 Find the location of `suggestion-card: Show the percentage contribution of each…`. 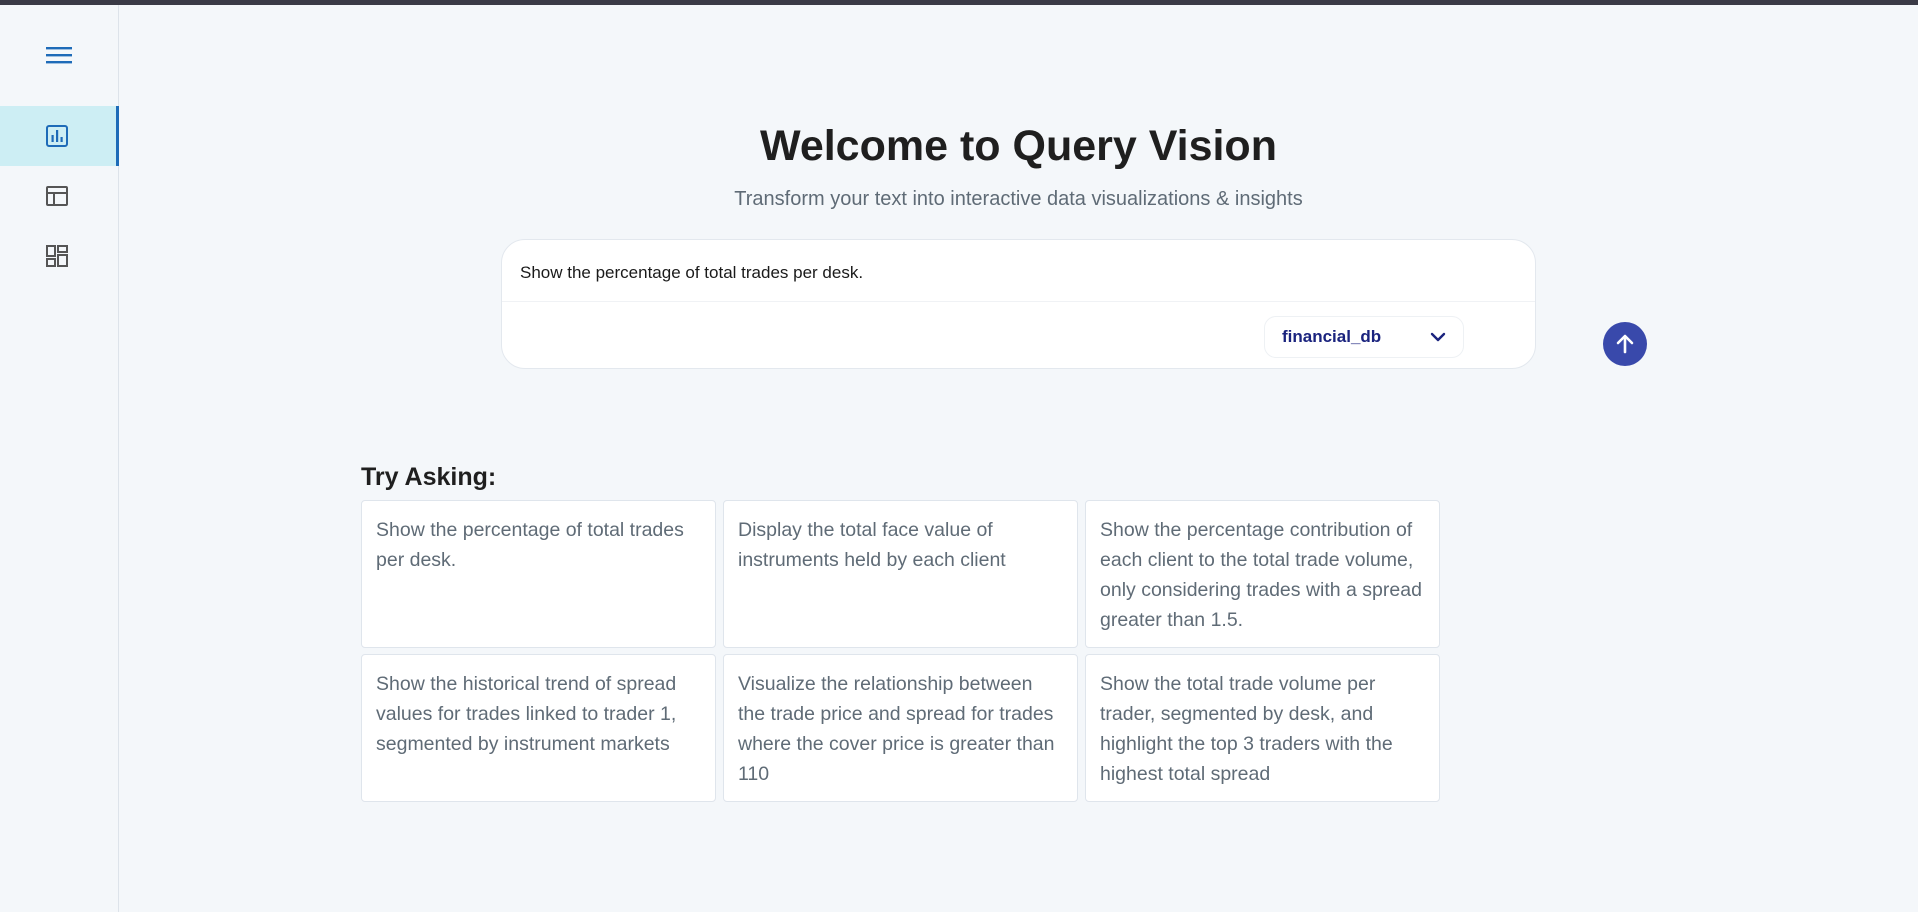

suggestion-card: Show the percentage contribution of each… is located at coordinates (1262, 574).